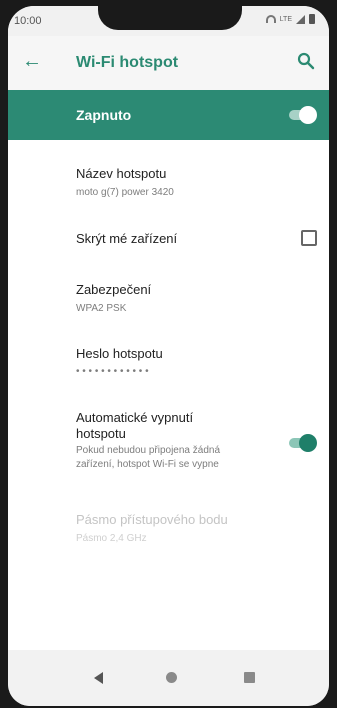 This screenshot has height=708, width=337. I want to click on setting-subtitle-line2: zařízení, hotspot Wi-Fi se vypne, so click(147, 464).